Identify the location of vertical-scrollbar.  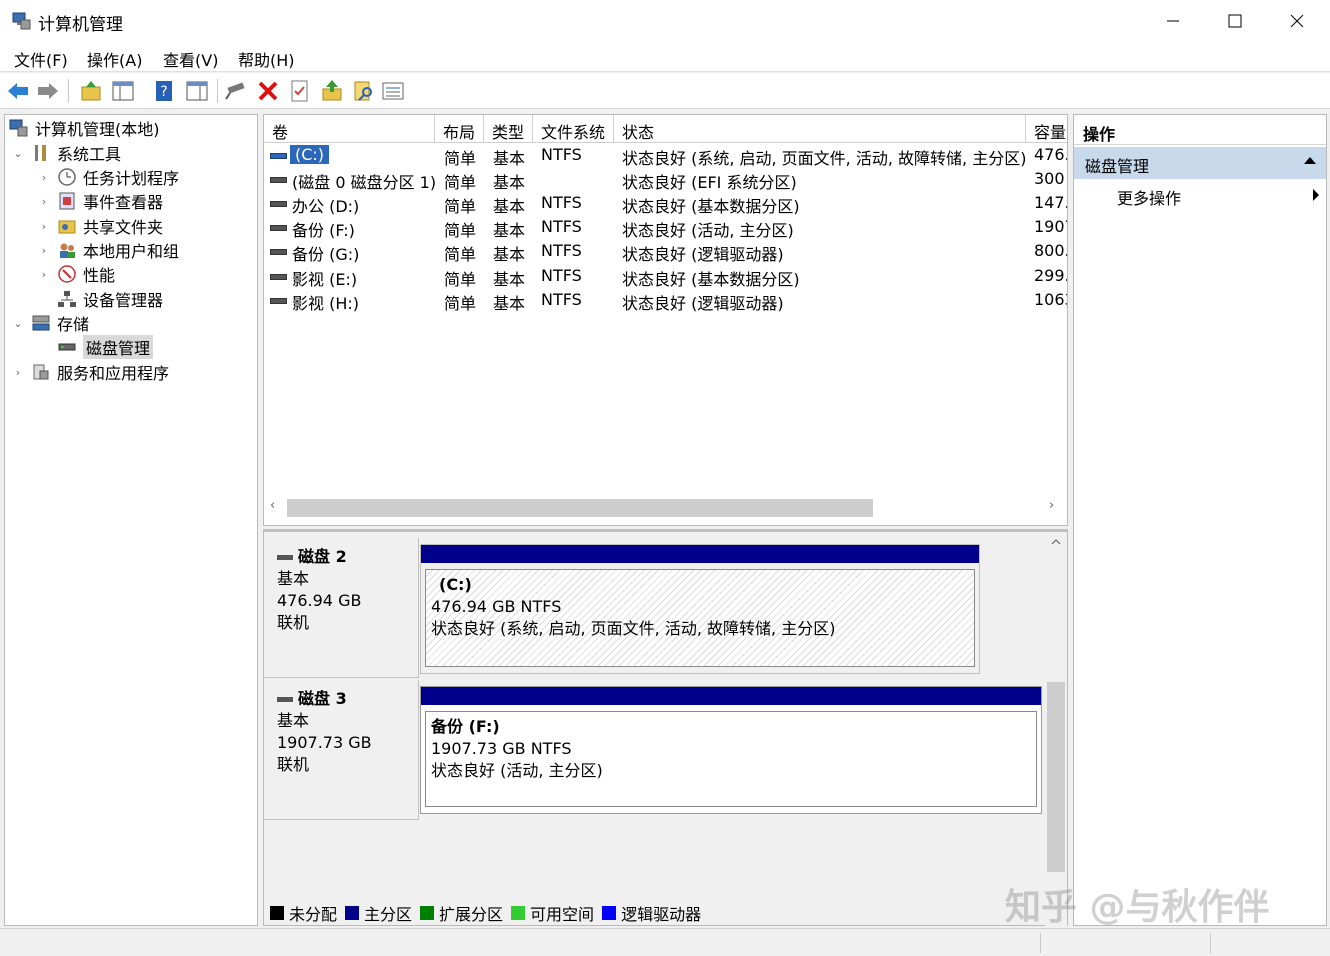
(1056, 729).